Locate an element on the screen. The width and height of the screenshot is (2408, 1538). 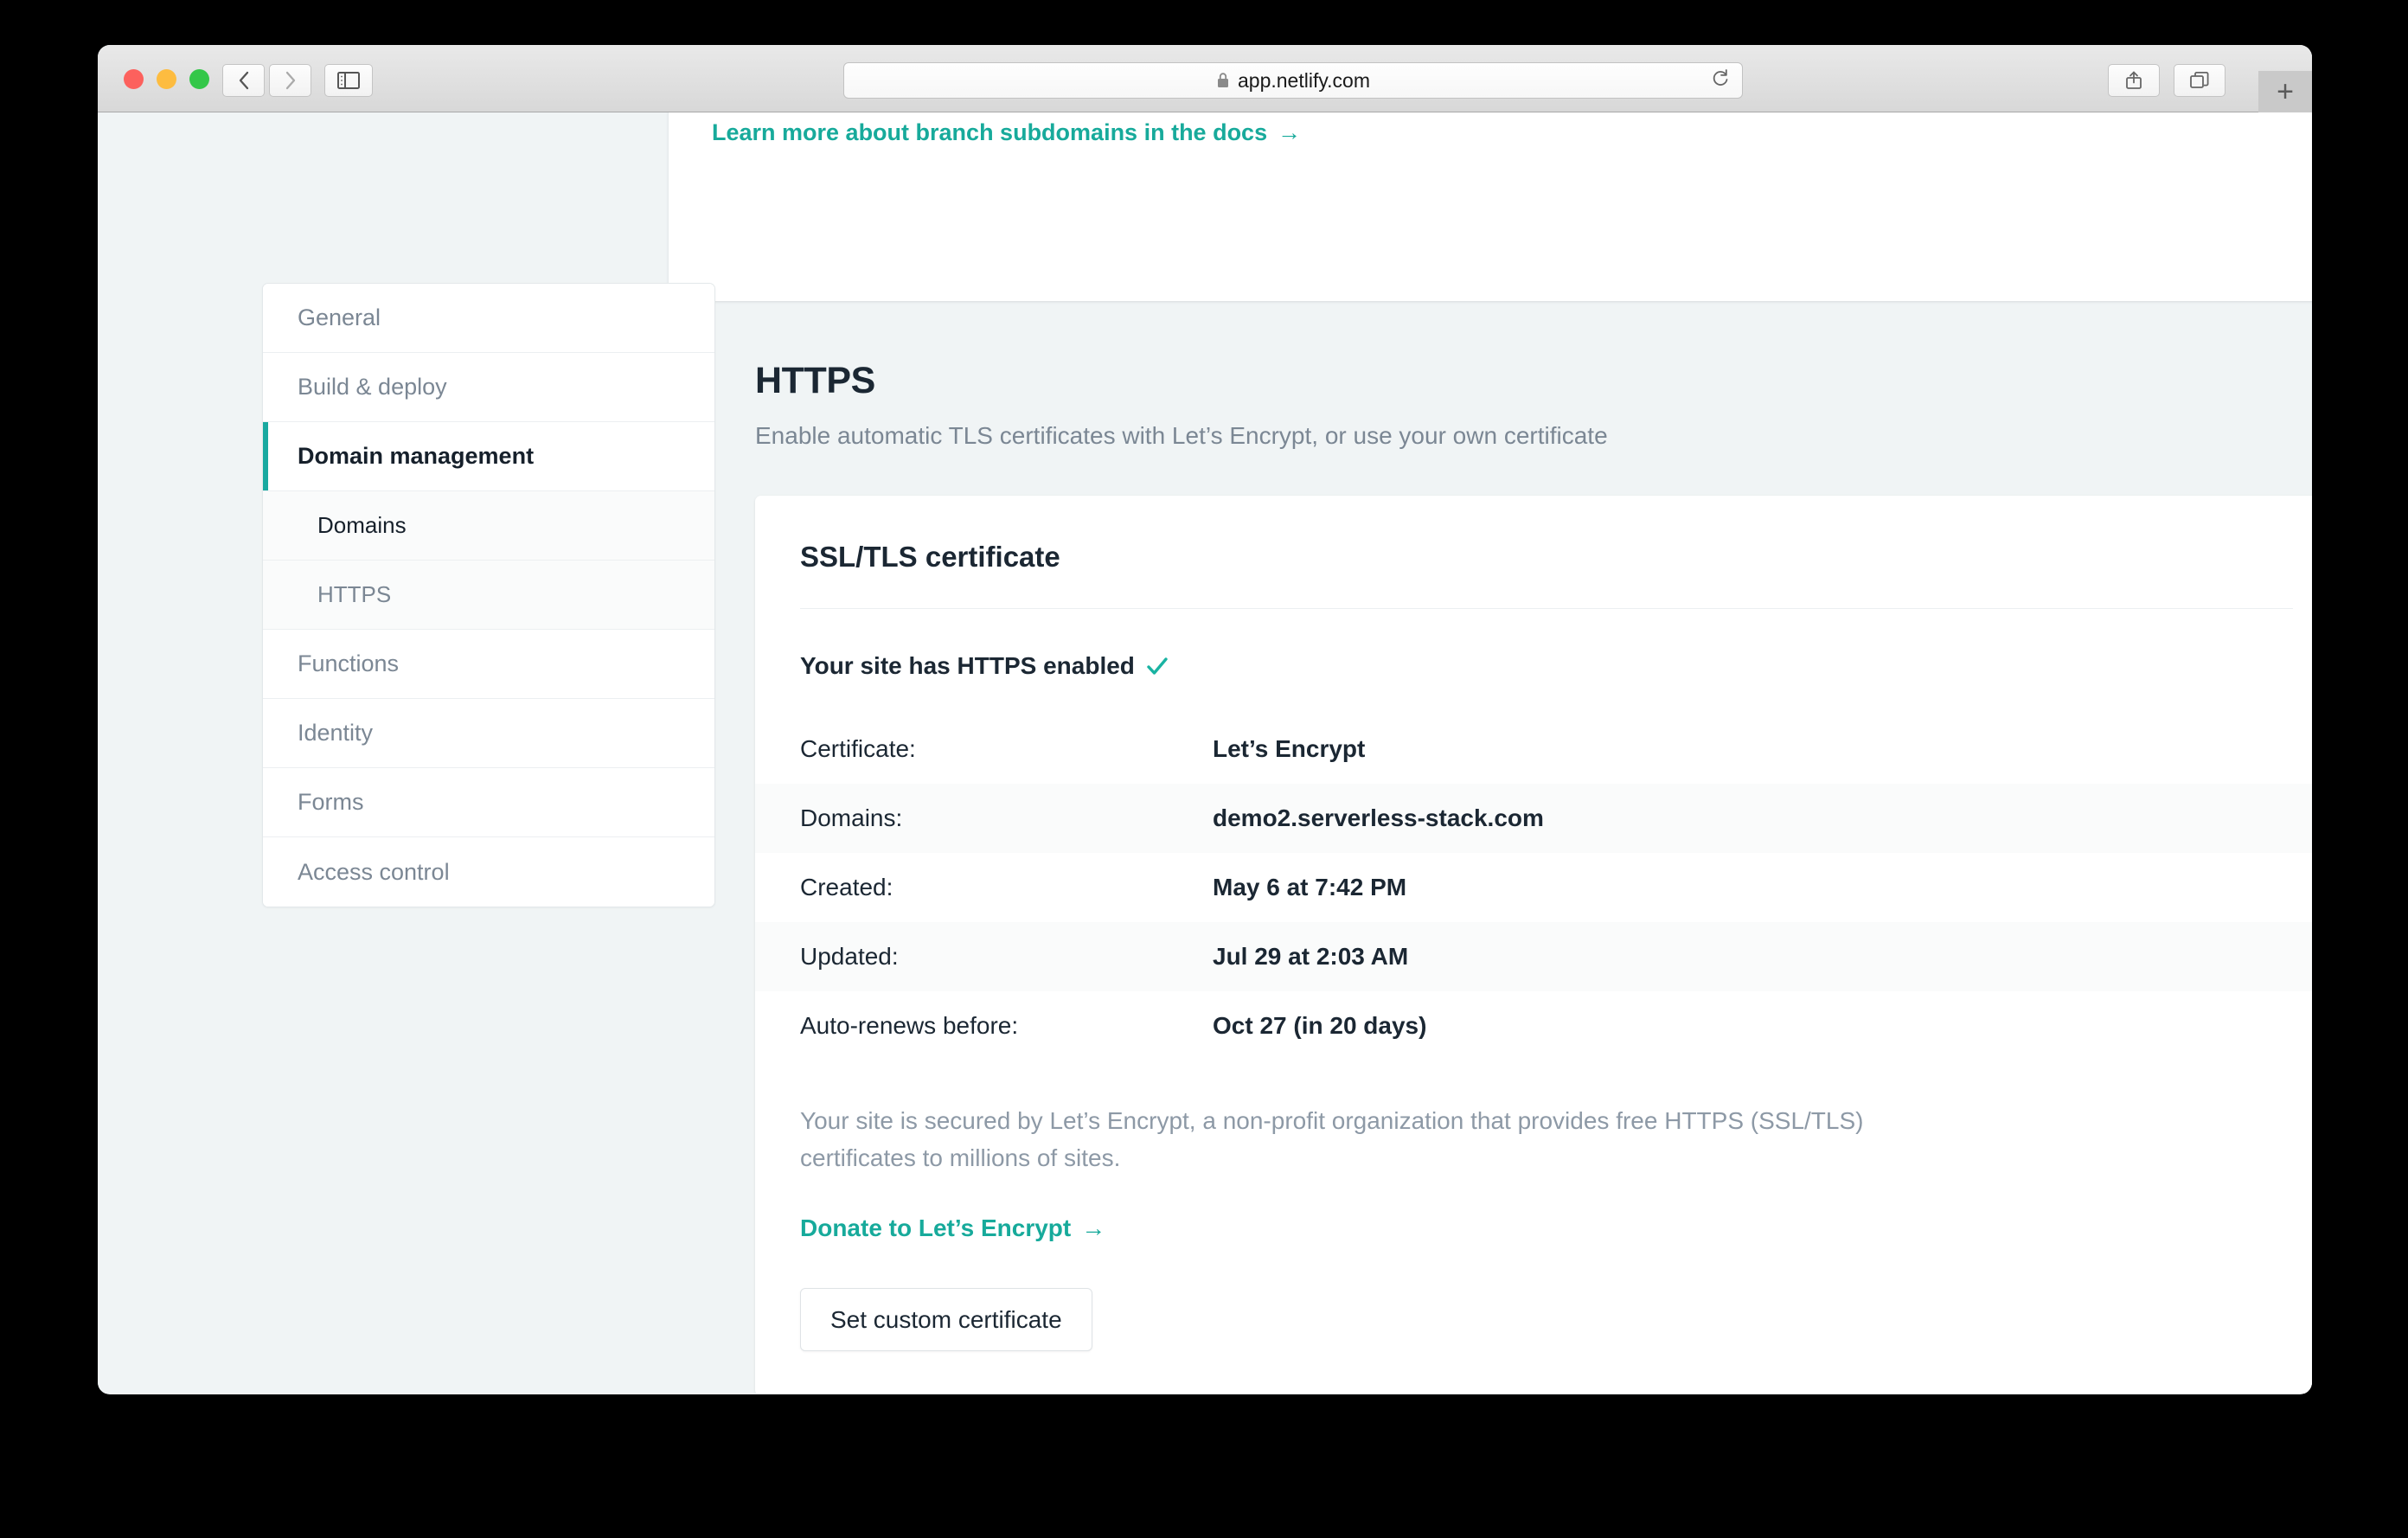
row-value: demo2.serverless-stack.com is located at coordinates (1378, 818).